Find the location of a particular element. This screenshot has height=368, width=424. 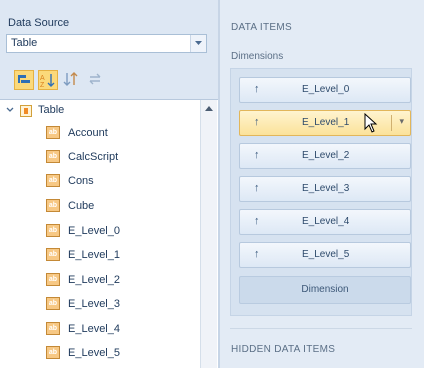

collapse-arrow-icon is located at coordinates (10, 110).